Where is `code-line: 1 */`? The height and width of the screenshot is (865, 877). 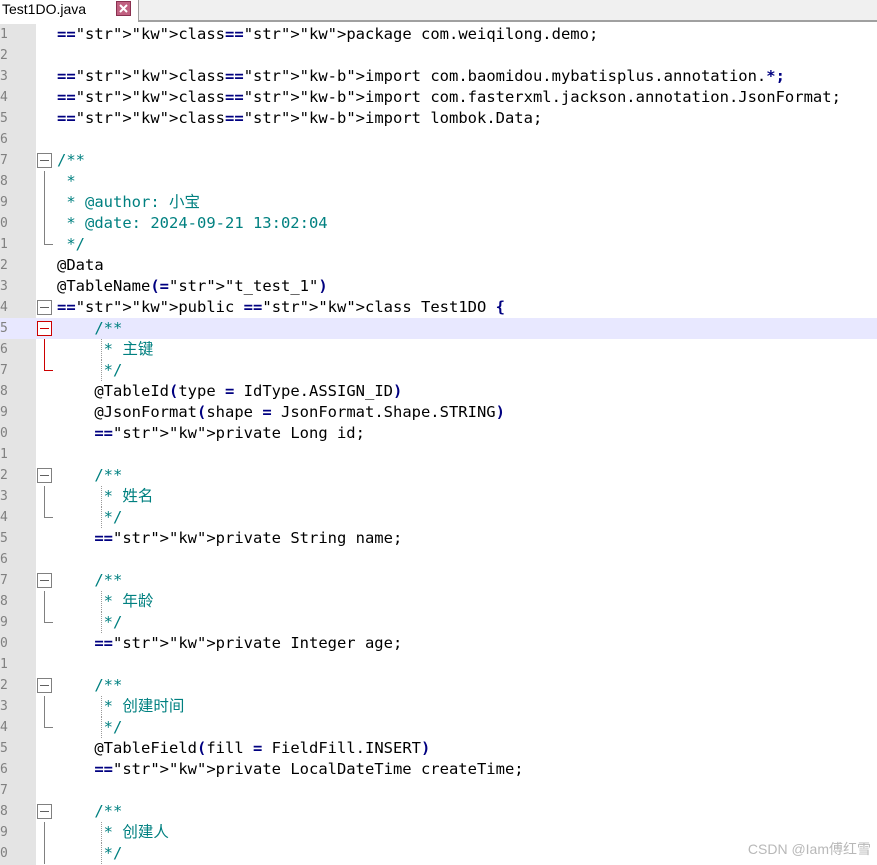 code-line: 1 */ is located at coordinates (438, 244).